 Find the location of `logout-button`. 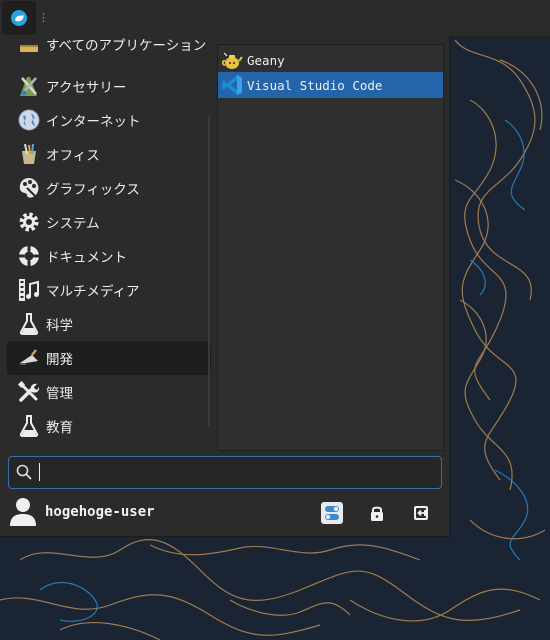

logout-button is located at coordinates (421, 513).